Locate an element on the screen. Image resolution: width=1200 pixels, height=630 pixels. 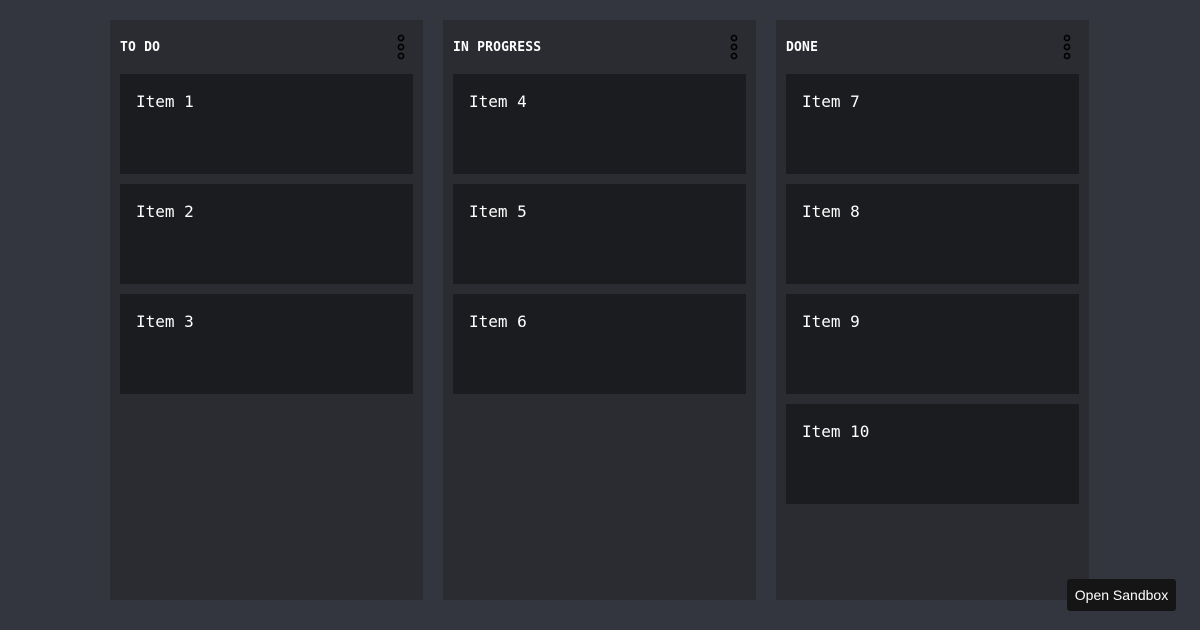
open-sandbox-button: Open Sandbox is located at coordinates (1121, 595).